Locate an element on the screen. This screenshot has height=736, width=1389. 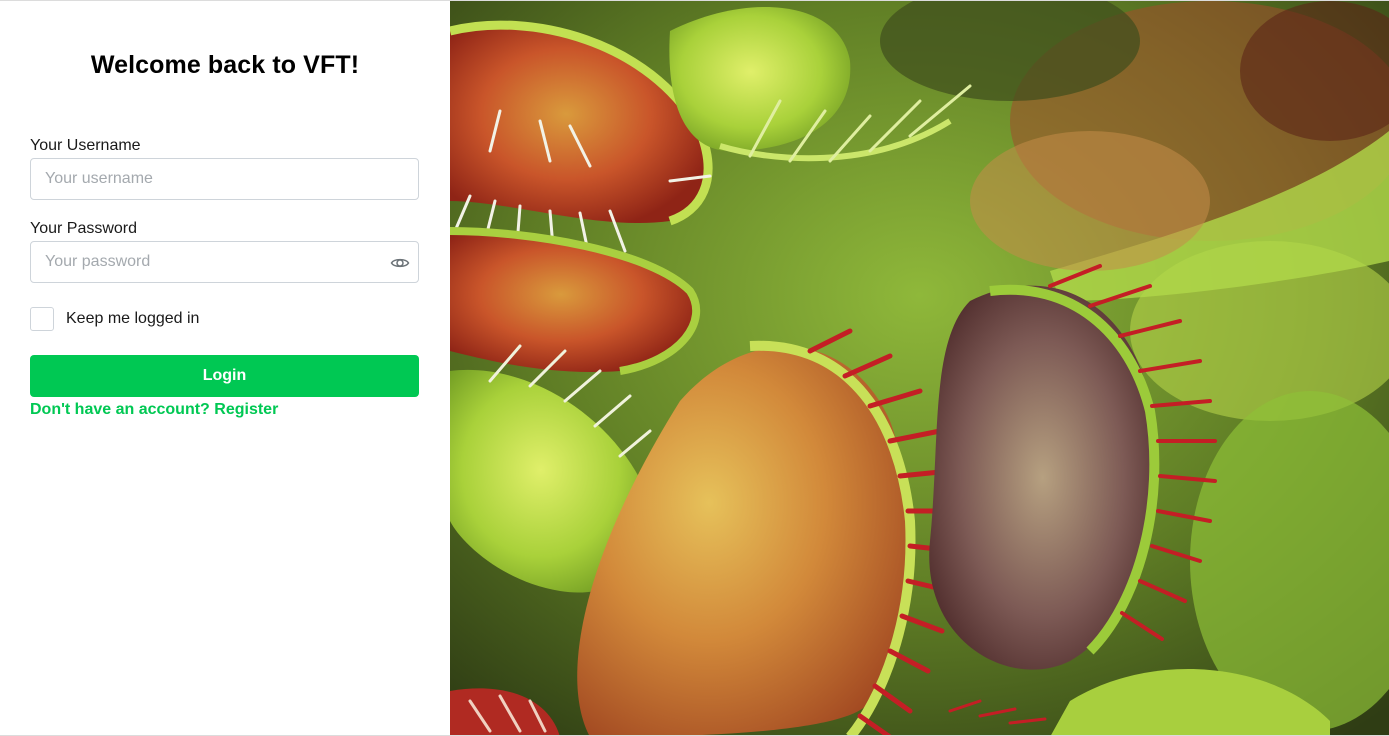
remember-me-checkbox is located at coordinates (42, 319).